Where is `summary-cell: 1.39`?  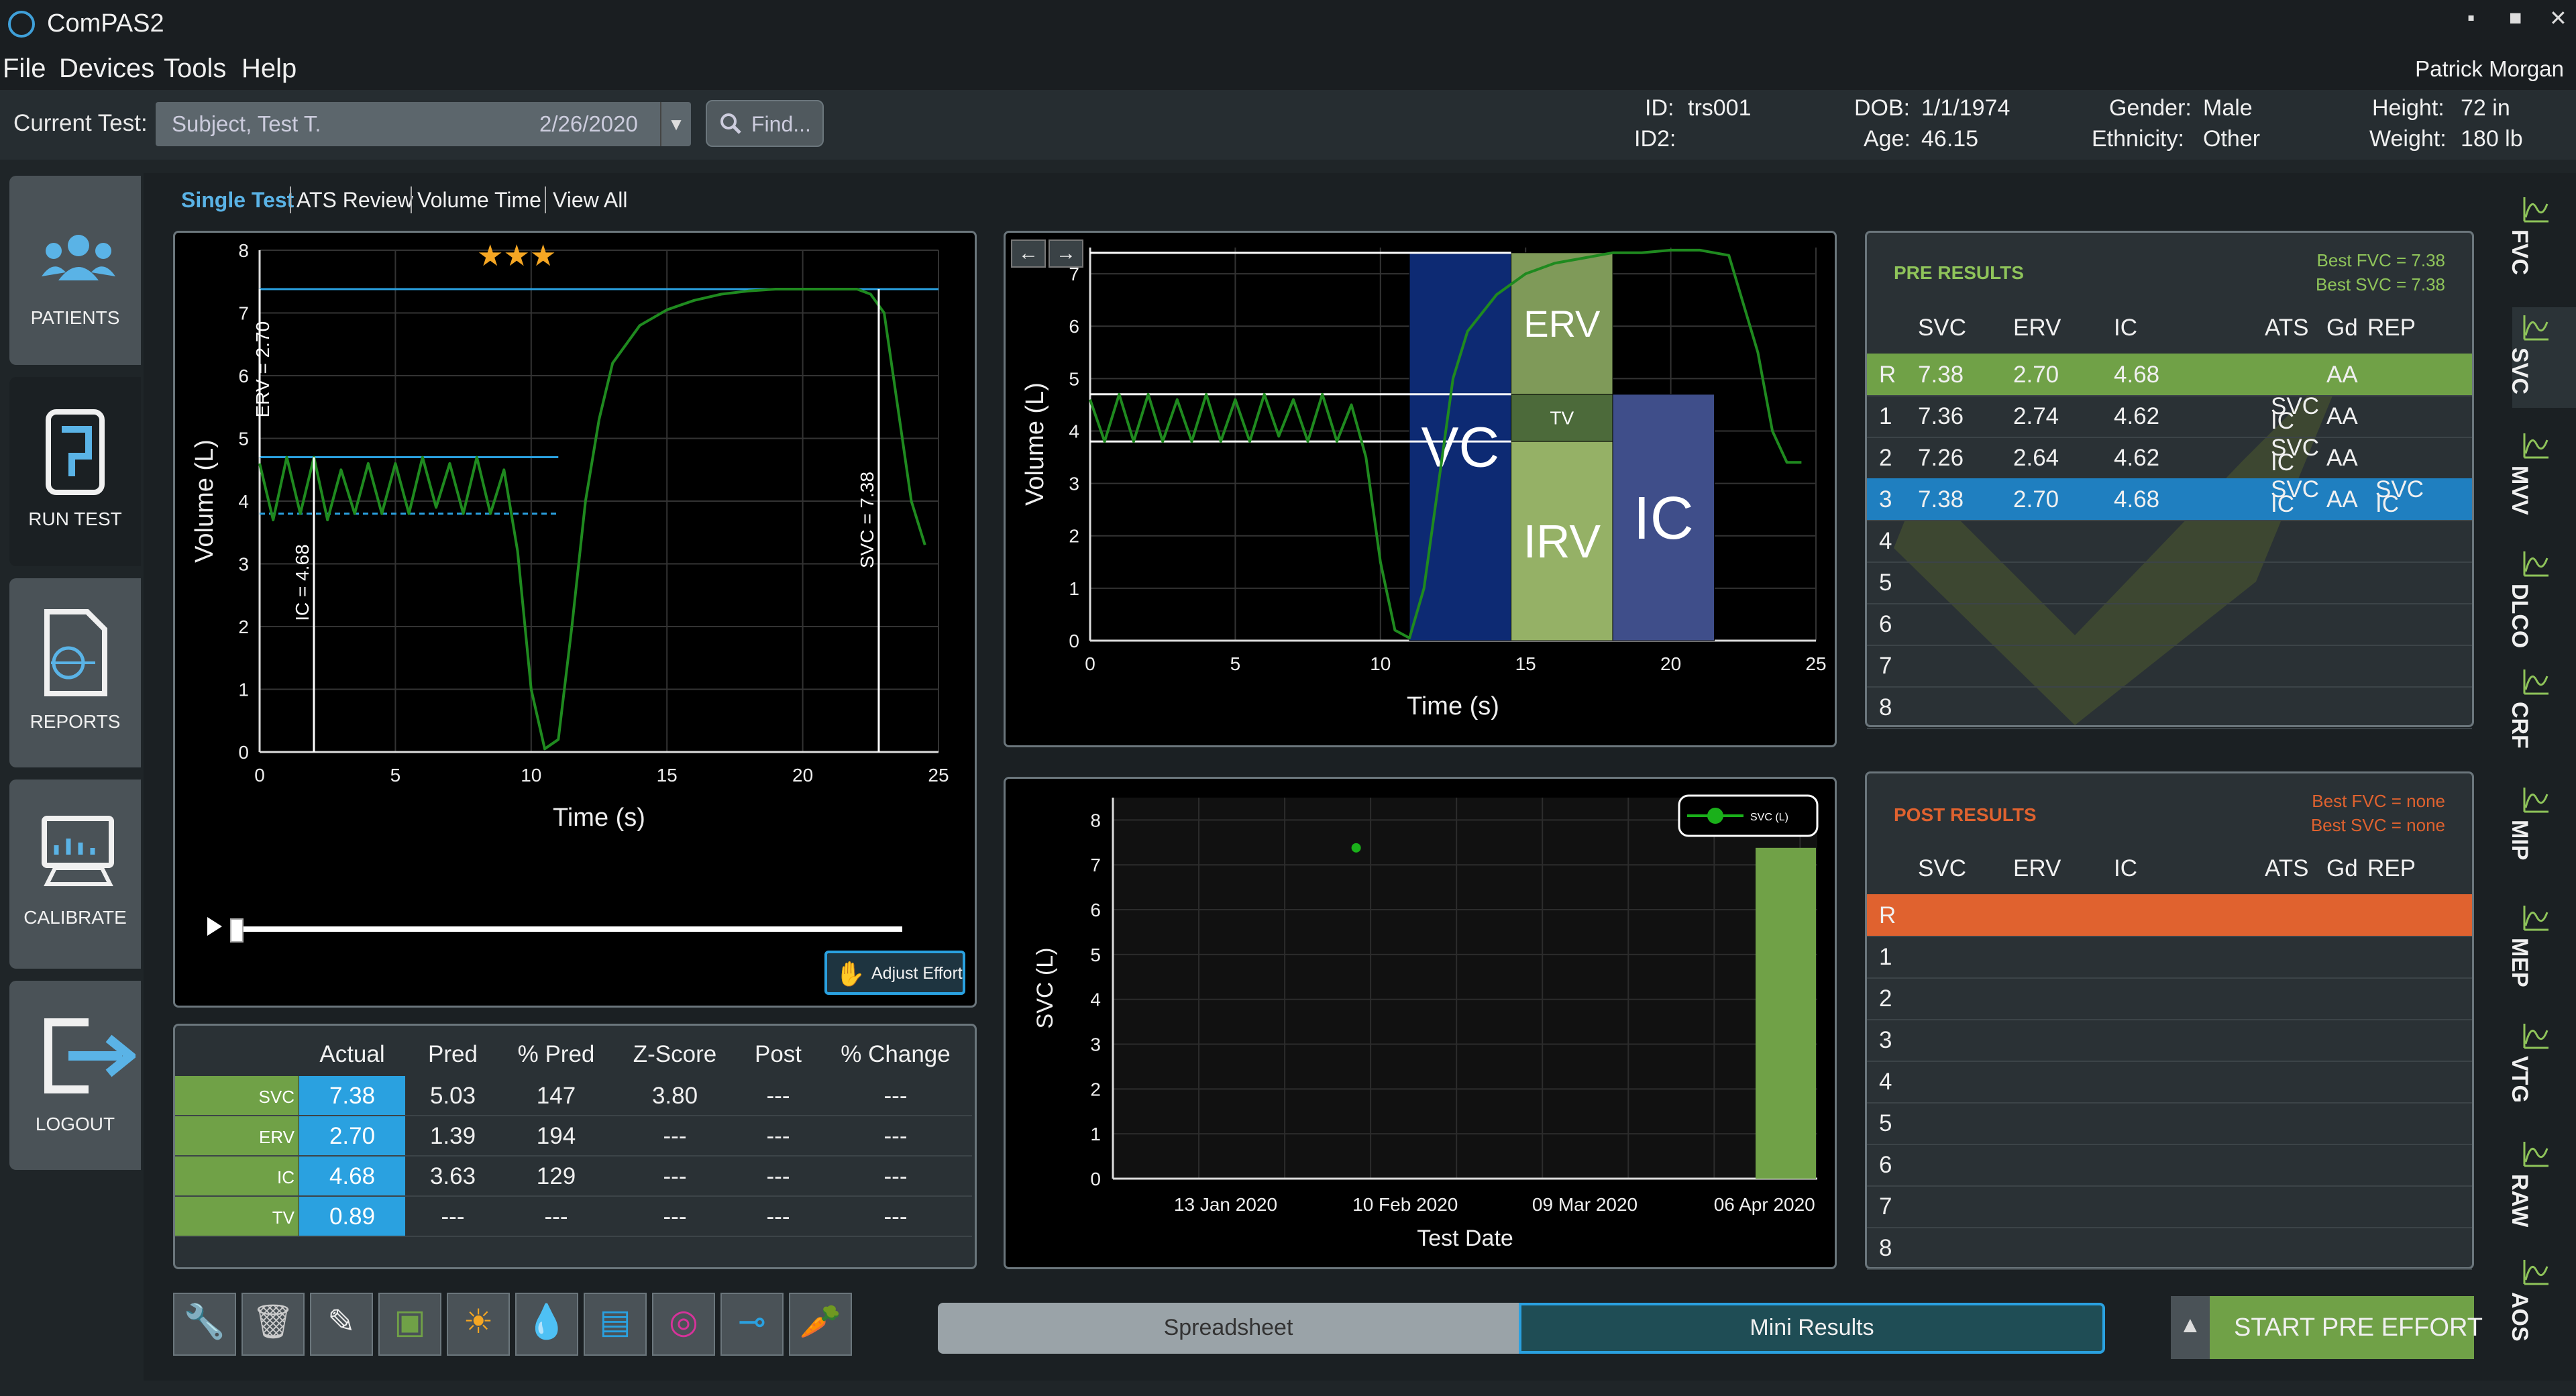 summary-cell: 1.39 is located at coordinates (452, 1136).